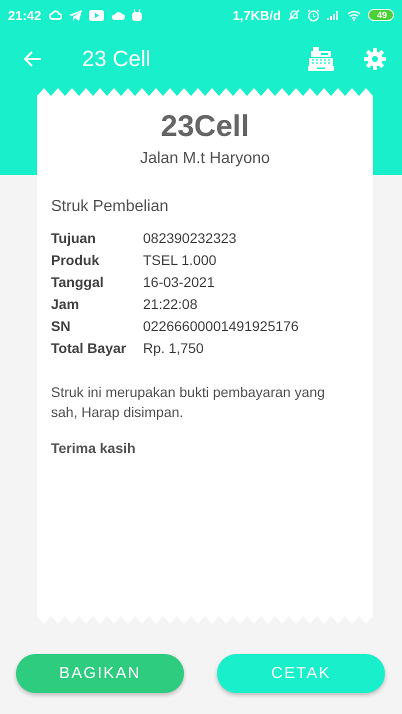 This screenshot has height=714, width=402. Describe the element at coordinates (89, 348) in the screenshot. I see `field-label: Total Bayar` at that location.